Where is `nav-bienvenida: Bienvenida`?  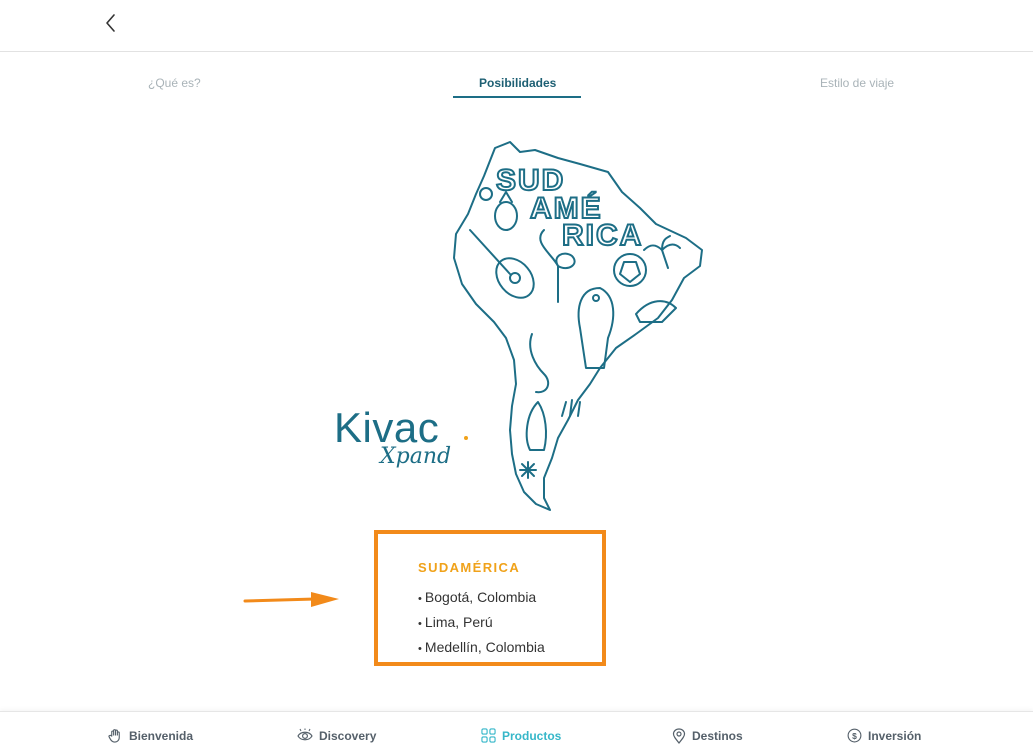
nav-bienvenida: Bienvenida is located at coordinates (150, 735).